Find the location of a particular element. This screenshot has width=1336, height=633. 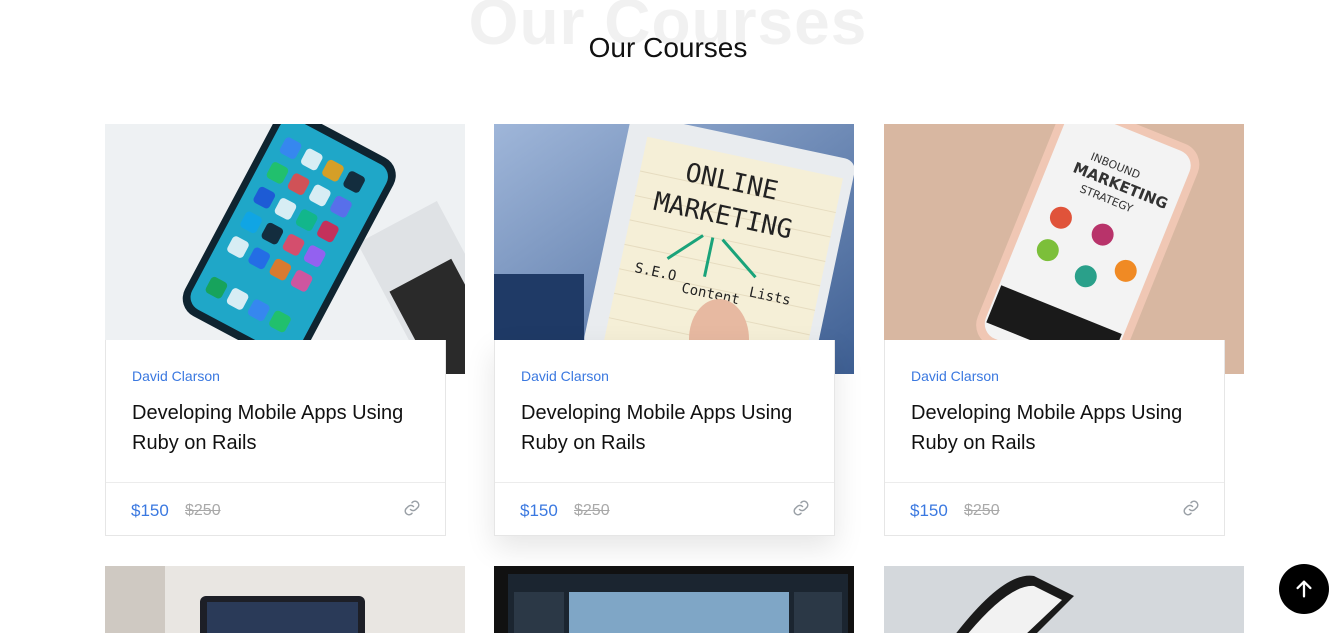

phone-with-apps-image is located at coordinates (285, 249).